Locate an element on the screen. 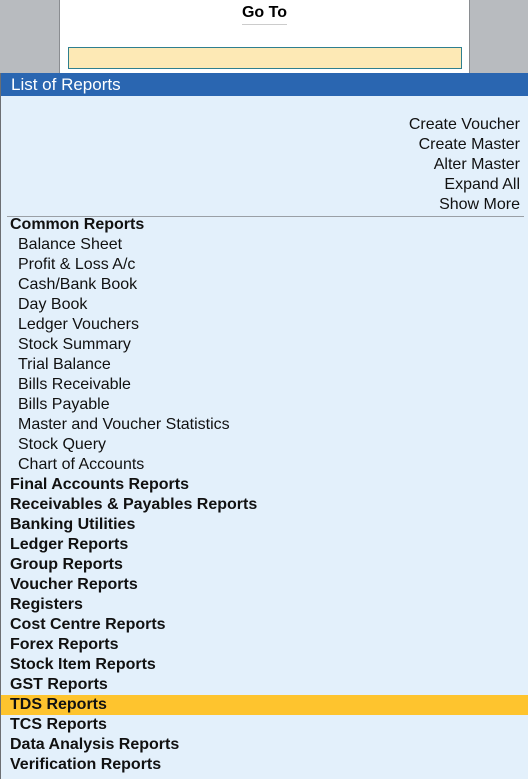  report-group-item: Data Analysis Reports is located at coordinates (264, 745).